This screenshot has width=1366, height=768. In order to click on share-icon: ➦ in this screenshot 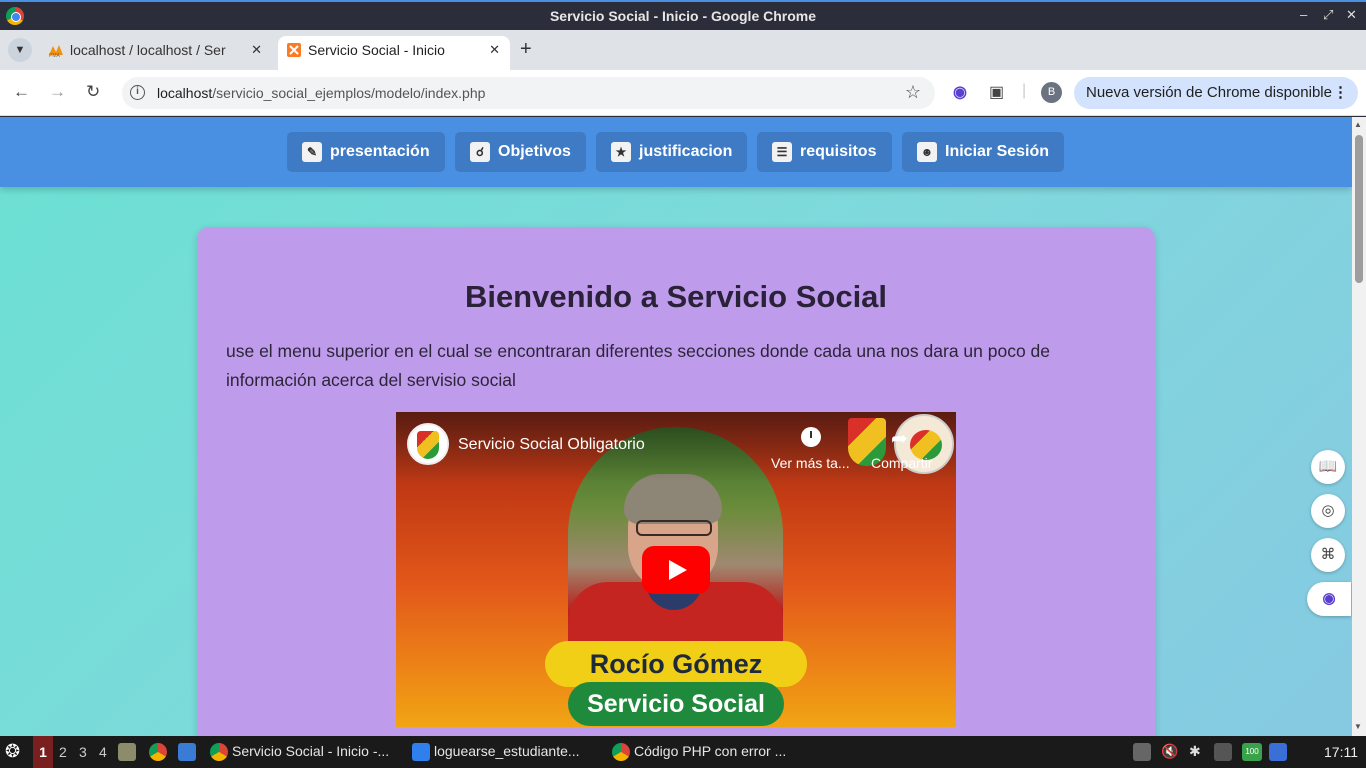, I will do `click(899, 438)`.